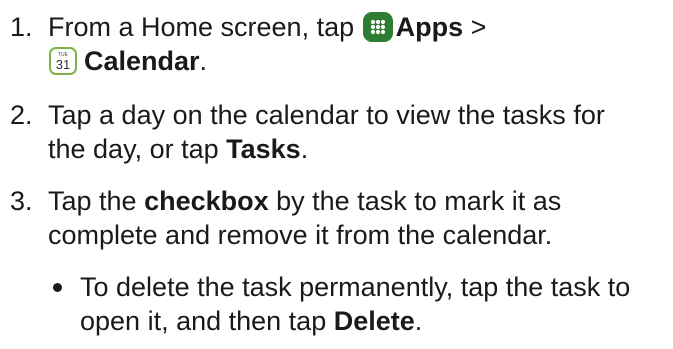 The width and height of the screenshot is (673, 349). Describe the element at coordinates (96, 201) in the screenshot. I see `step-text: Tap the` at that location.